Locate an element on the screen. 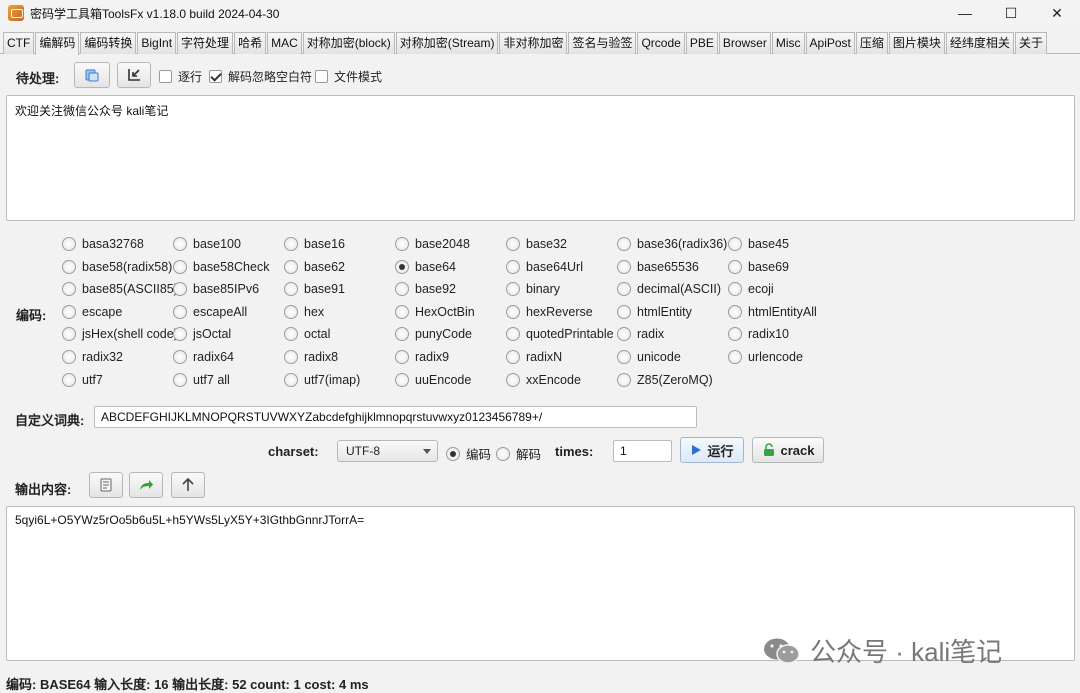 This screenshot has height=693, width=1080. encoding-radio: quotedPrintable is located at coordinates (560, 334).